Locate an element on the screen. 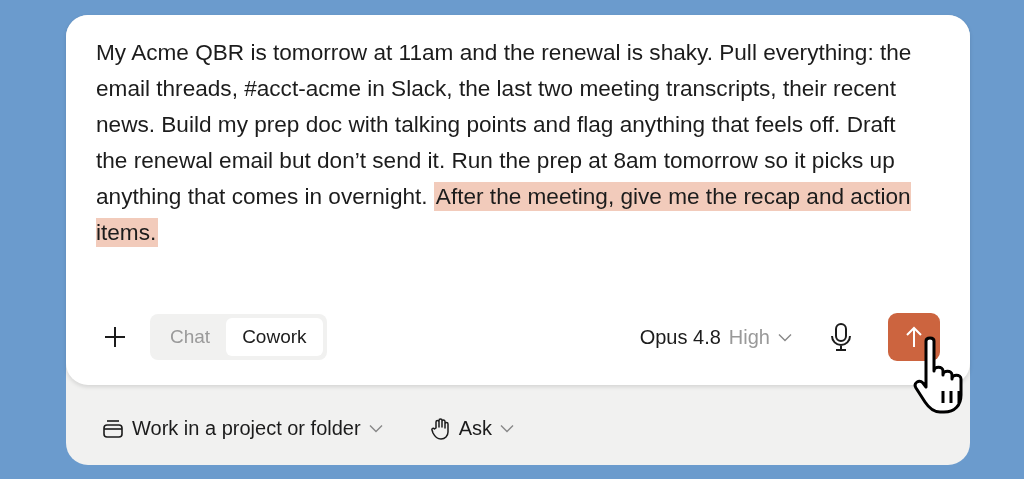  send-button is located at coordinates (914, 337).